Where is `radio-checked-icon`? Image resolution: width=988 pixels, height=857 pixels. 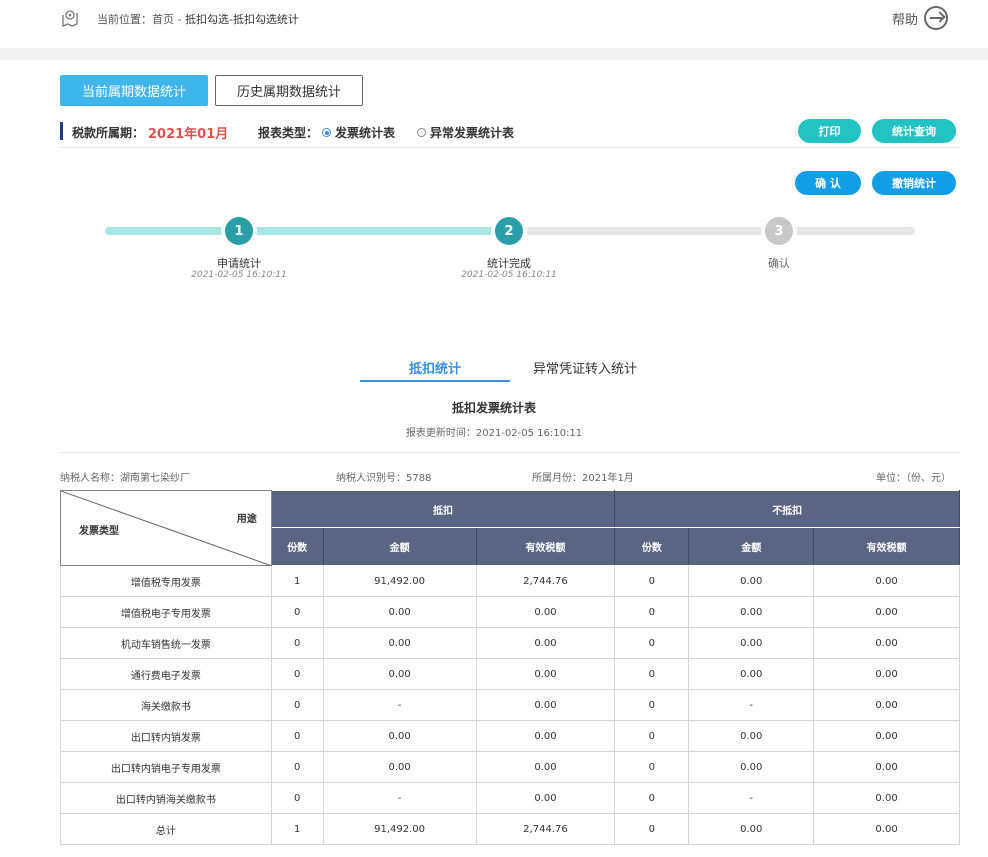 radio-checked-icon is located at coordinates (326, 132).